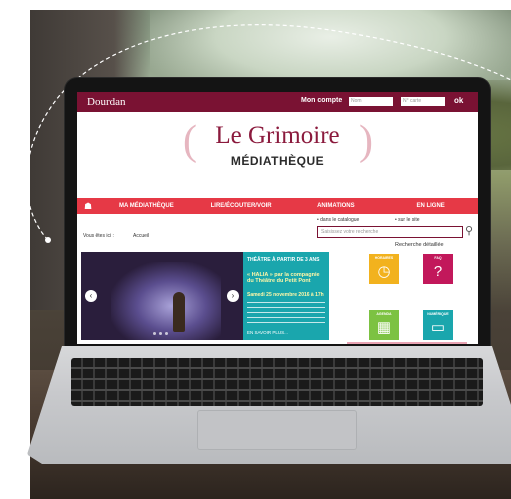 The width and height of the screenshot is (511, 499). Describe the element at coordinates (277, 430) in the screenshot. I see `trackpad` at that location.